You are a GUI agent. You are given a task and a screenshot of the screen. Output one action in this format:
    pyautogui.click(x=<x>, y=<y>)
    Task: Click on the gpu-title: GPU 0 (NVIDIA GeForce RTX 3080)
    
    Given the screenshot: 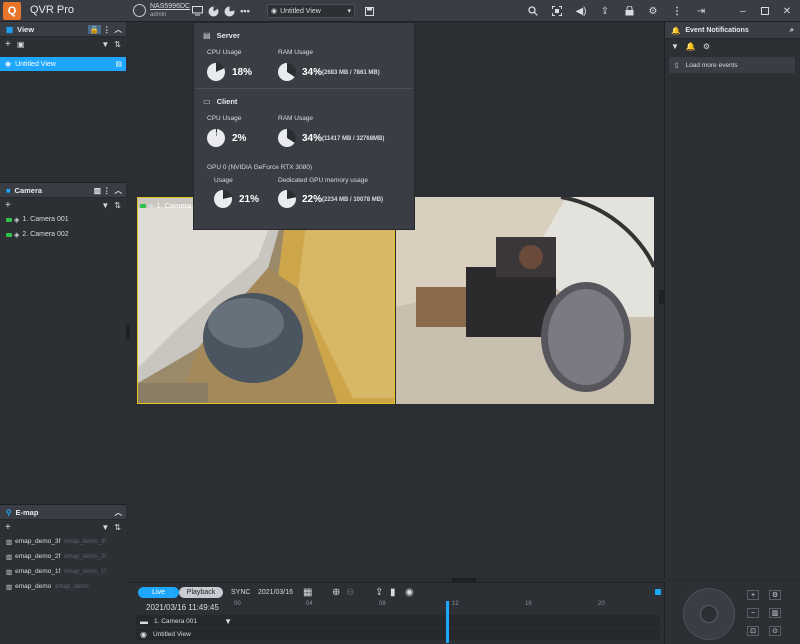 What is the action you would take?
    pyautogui.click(x=259, y=167)
    